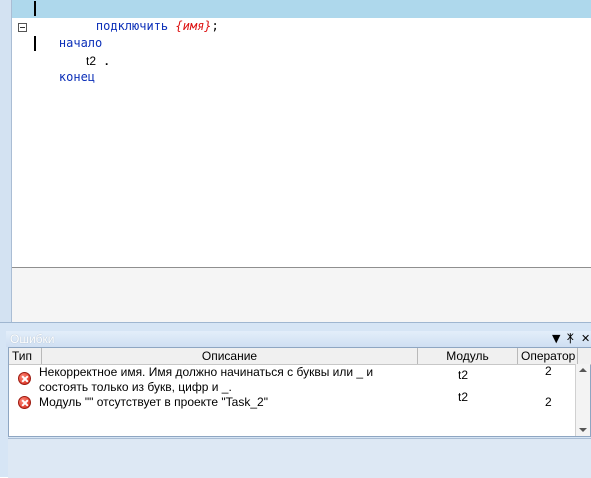 The width and height of the screenshot is (591, 478). I want to click on errors-panel-title: Ошибки, so click(32, 339).